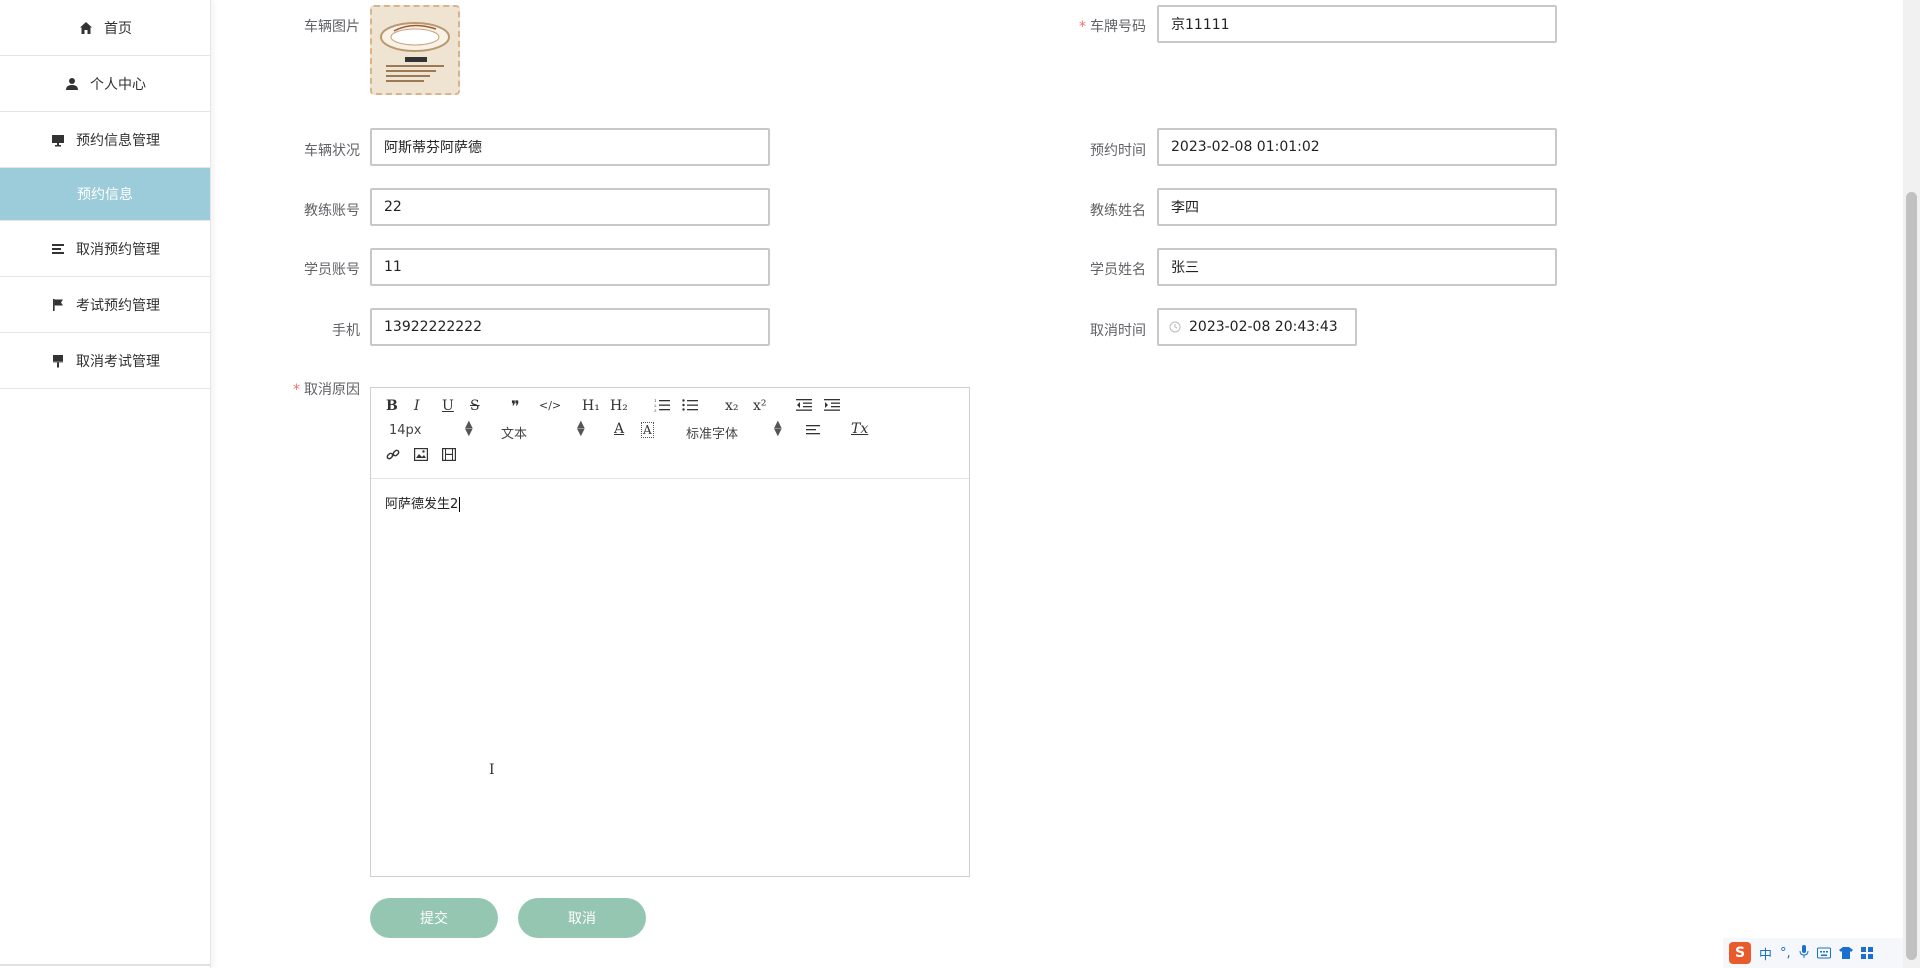  Describe the element at coordinates (448, 406) in the screenshot. I see `underline-button: U` at that location.